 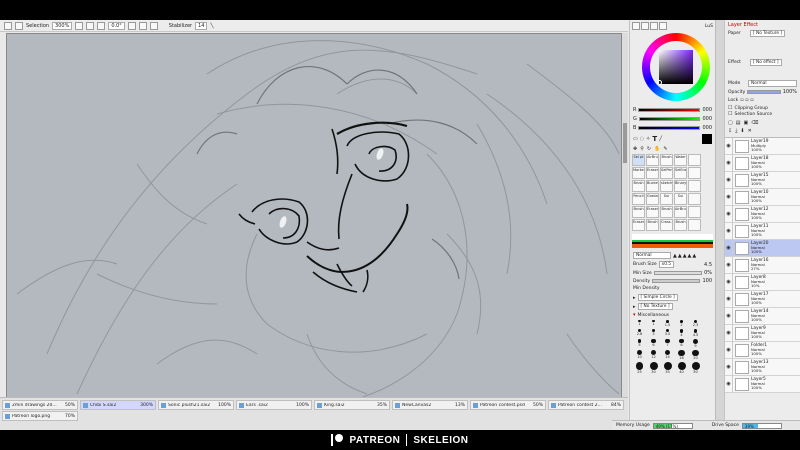 I want to click on r-value: 000, so click(x=707, y=110).